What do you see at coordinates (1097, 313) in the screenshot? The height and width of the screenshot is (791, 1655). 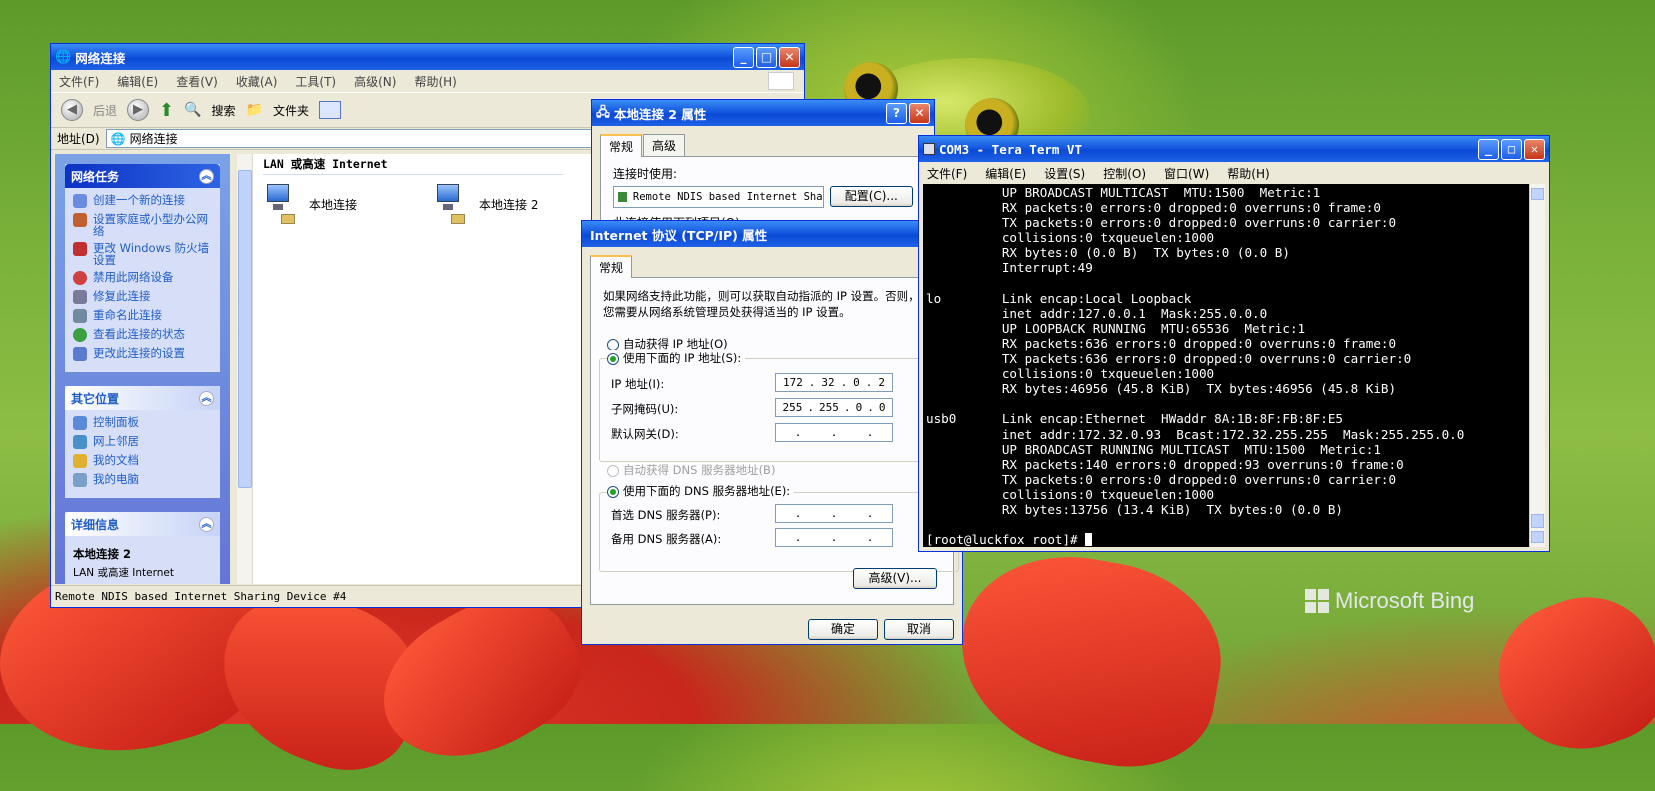 I see `terminal-line: inet addr:127.0.0.1 Mask:255.0.0.0` at bounding box center [1097, 313].